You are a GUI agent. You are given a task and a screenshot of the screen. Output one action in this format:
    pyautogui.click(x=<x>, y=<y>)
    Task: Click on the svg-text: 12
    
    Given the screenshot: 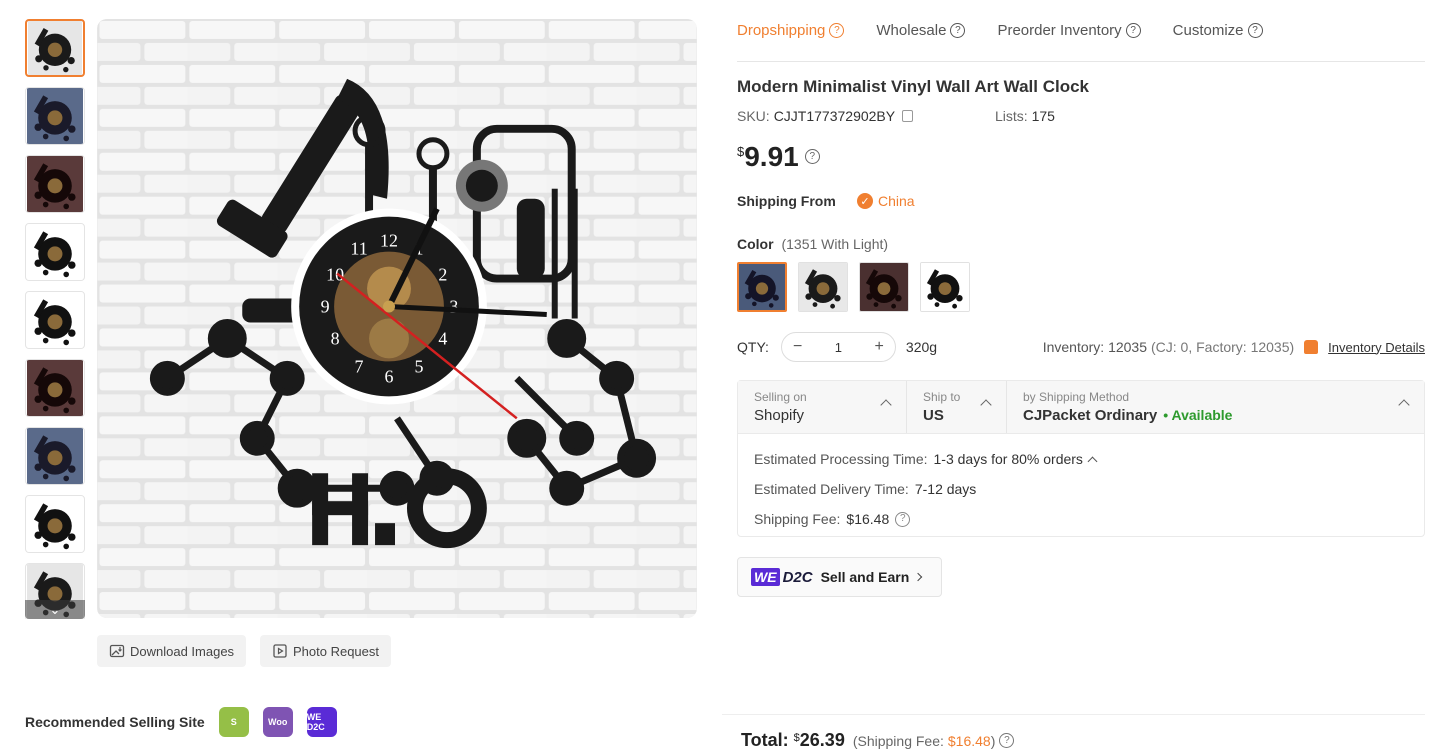 What is the action you would take?
    pyautogui.click(x=389, y=241)
    